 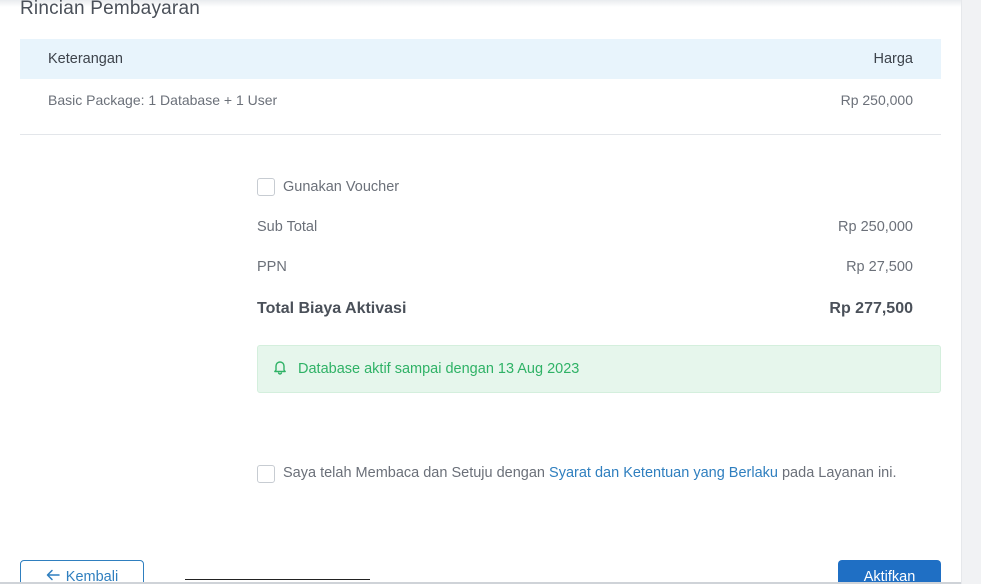 I want to click on terms-link: Syarat dan Ketentuan yang Berlaku, so click(x=663, y=473).